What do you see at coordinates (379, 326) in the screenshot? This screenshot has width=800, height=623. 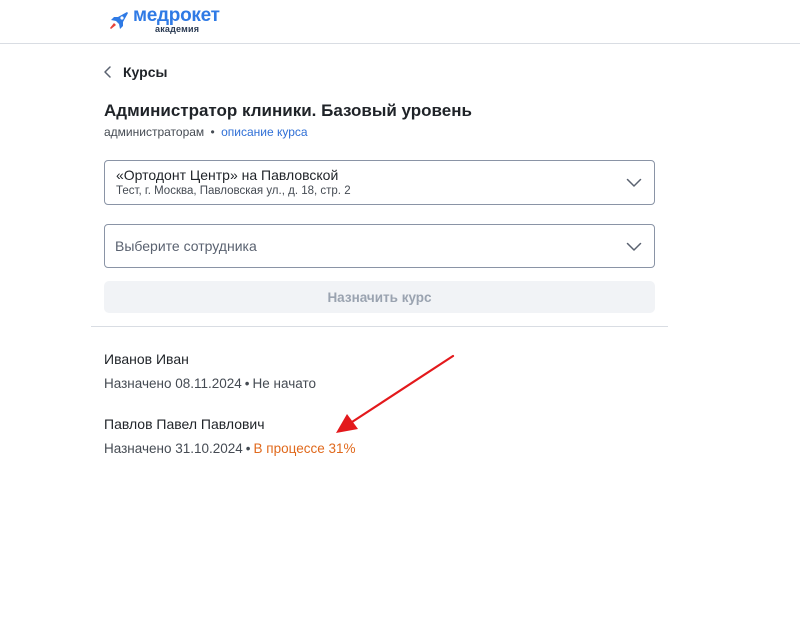 I see `divider` at bounding box center [379, 326].